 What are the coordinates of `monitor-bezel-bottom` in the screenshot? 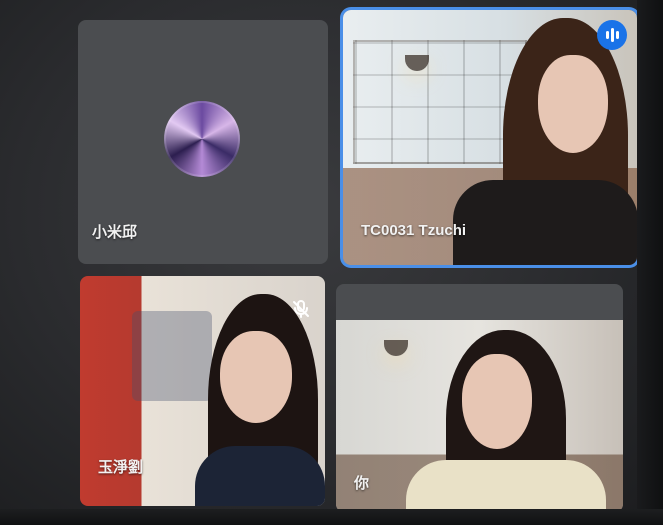 It's located at (331, 517).